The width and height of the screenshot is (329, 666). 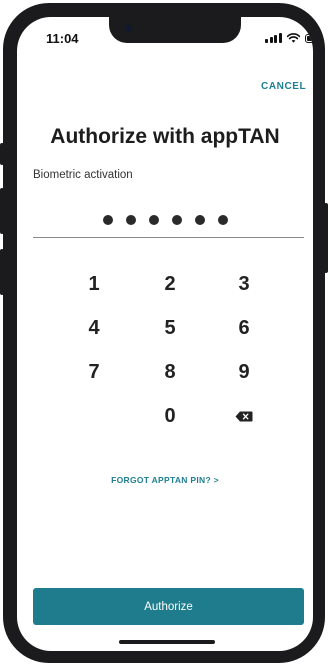 I want to click on keypad-key-2: 2, so click(x=170, y=284).